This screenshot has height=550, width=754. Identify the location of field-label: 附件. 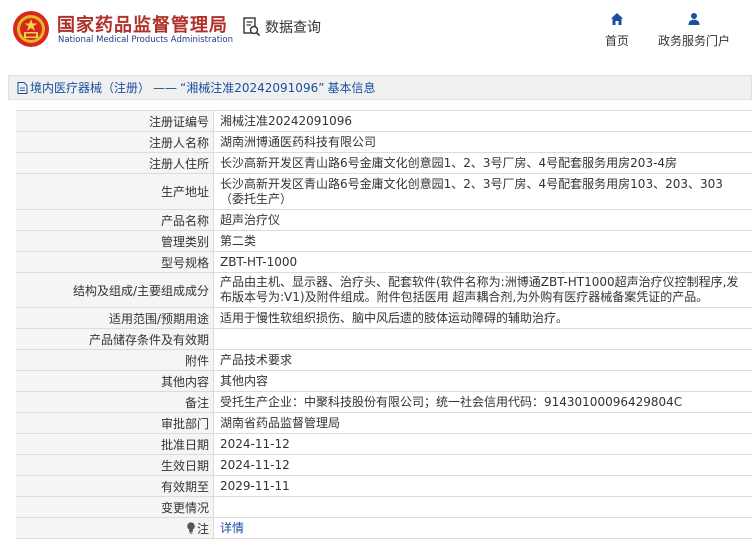
(115, 360).